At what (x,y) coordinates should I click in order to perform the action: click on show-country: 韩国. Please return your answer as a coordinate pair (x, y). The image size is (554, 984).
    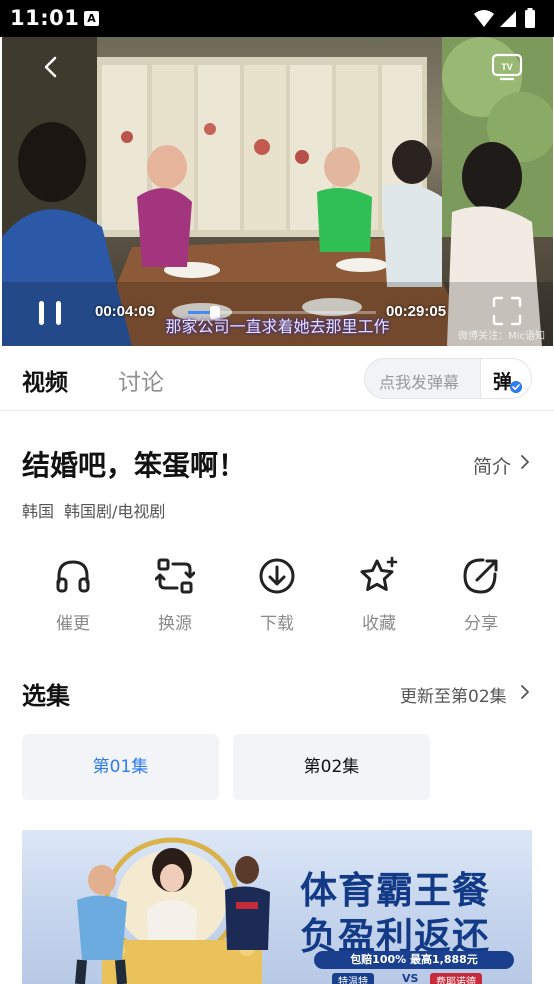
    Looking at the image, I should click on (38, 511).